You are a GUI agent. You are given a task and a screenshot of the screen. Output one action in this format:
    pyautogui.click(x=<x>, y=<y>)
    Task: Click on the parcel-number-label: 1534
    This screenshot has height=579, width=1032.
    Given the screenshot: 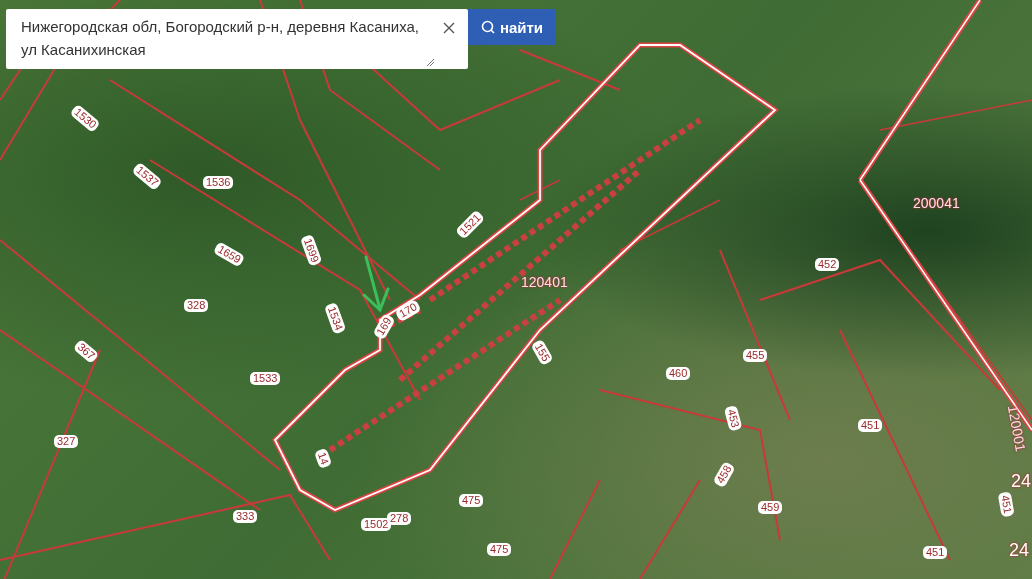 What is the action you would take?
    pyautogui.click(x=335, y=318)
    